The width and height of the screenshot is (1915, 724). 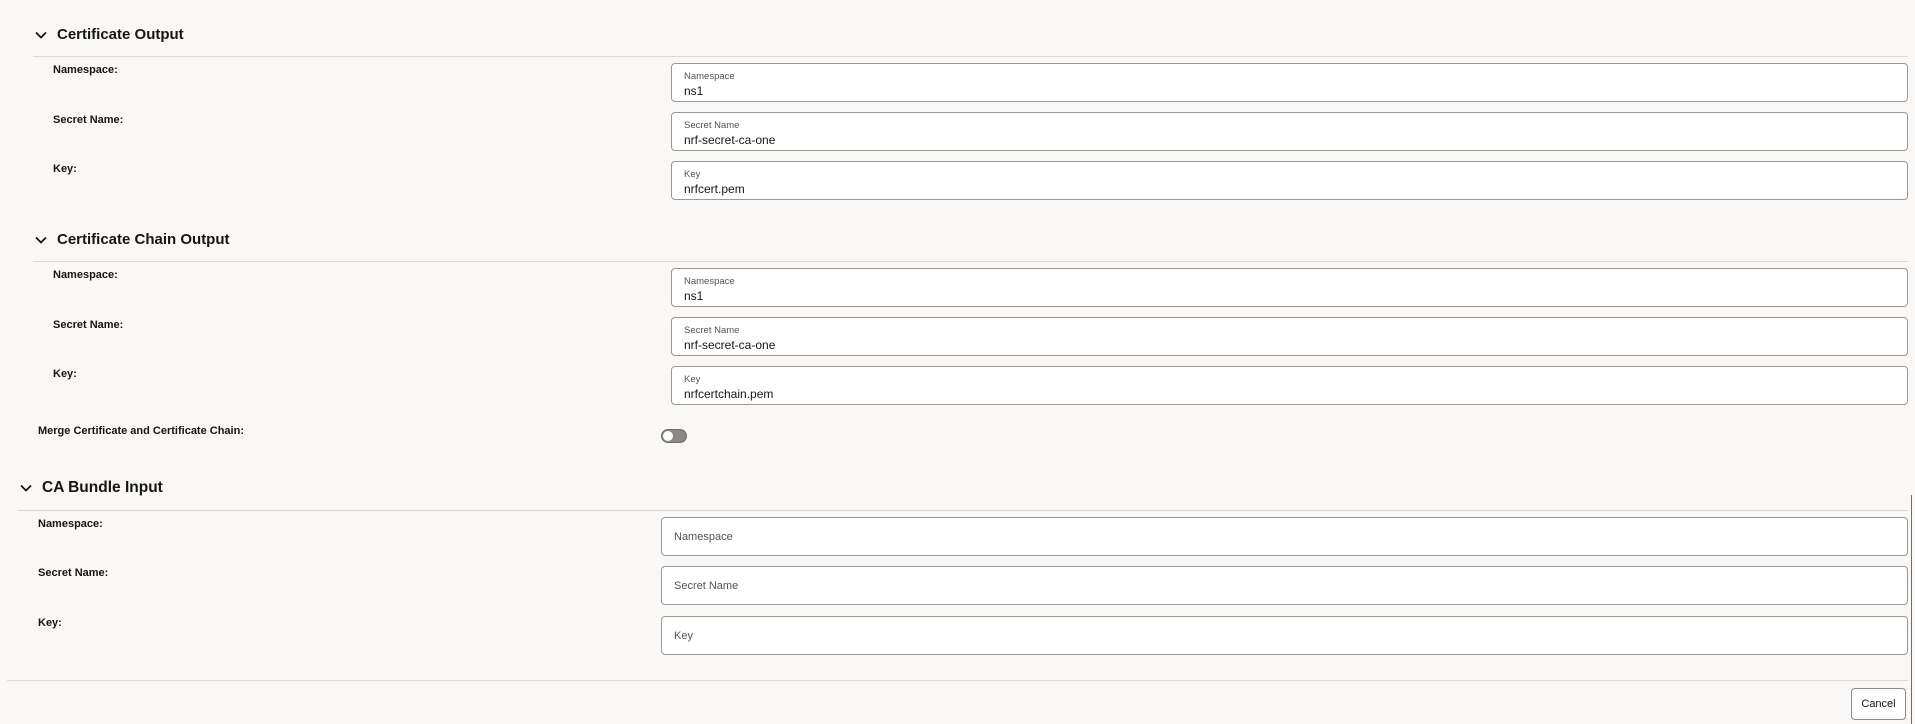 What do you see at coordinates (957, 680) in the screenshot?
I see `footer-divider` at bounding box center [957, 680].